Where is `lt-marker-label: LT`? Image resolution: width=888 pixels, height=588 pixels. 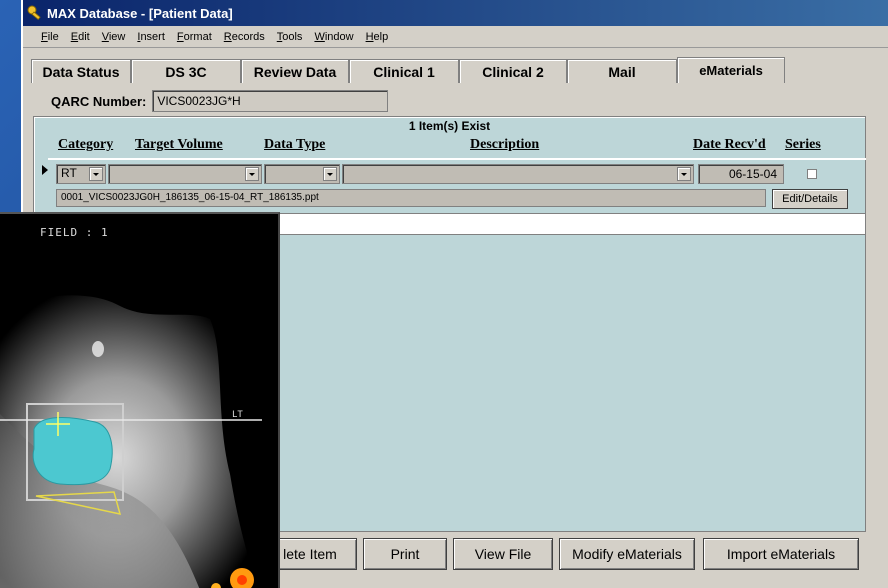
lt-marker-label: LT is located at coordinates (237, 415).